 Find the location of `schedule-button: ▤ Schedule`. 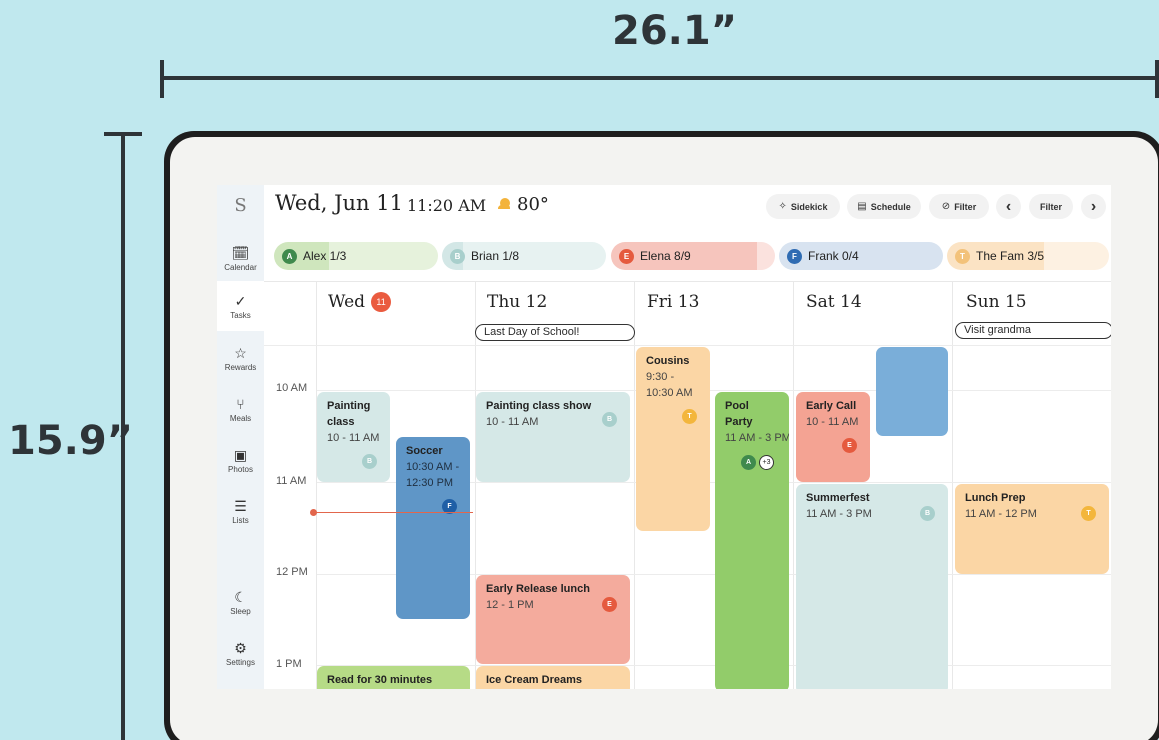

schedule-button: ▤ Schedule is located at coordinates (884, 206).